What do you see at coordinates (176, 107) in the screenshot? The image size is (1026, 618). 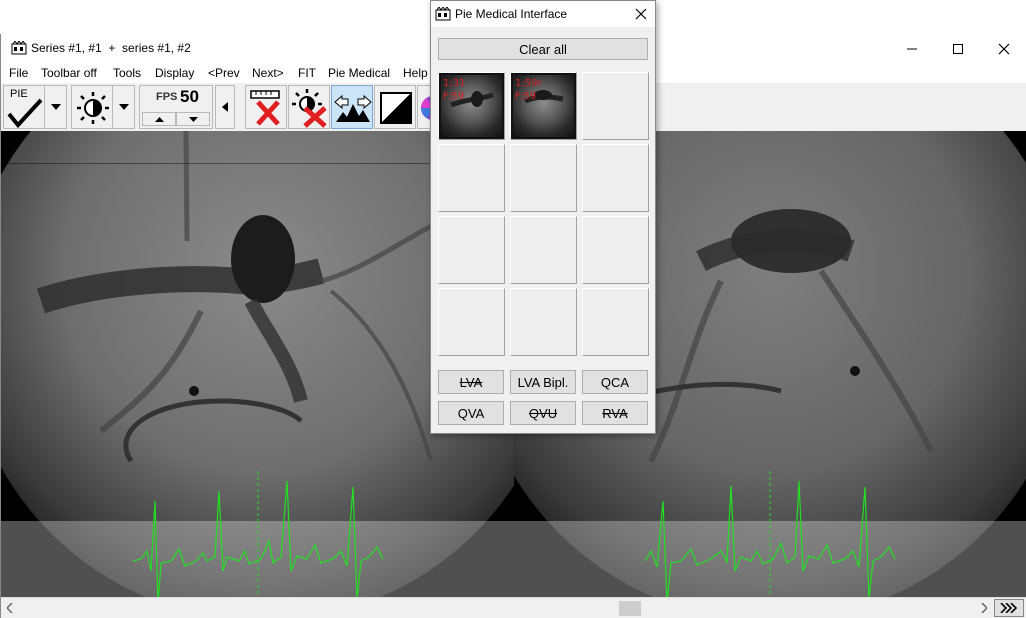 I see `fps-control: FPS 50` at bounding box center [176, 107].